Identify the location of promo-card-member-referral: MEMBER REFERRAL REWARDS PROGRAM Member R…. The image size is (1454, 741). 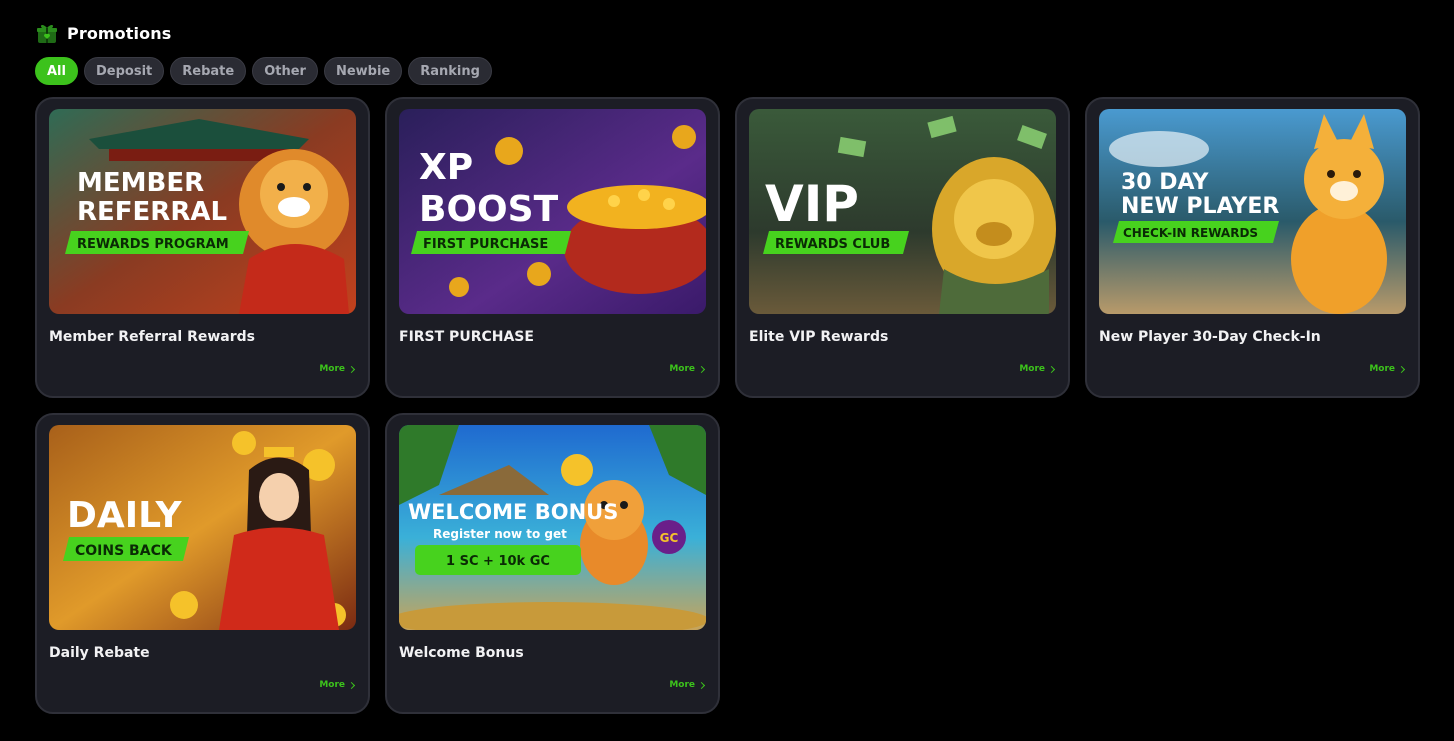
(202, 247).